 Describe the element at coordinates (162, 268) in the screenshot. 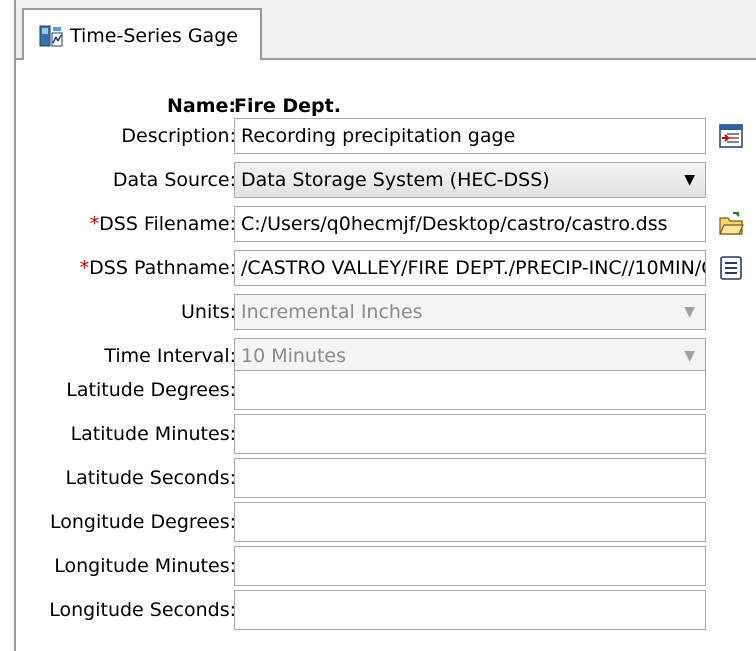

I see `dss-pathname-label-text: DSS Pathname:` at that location.